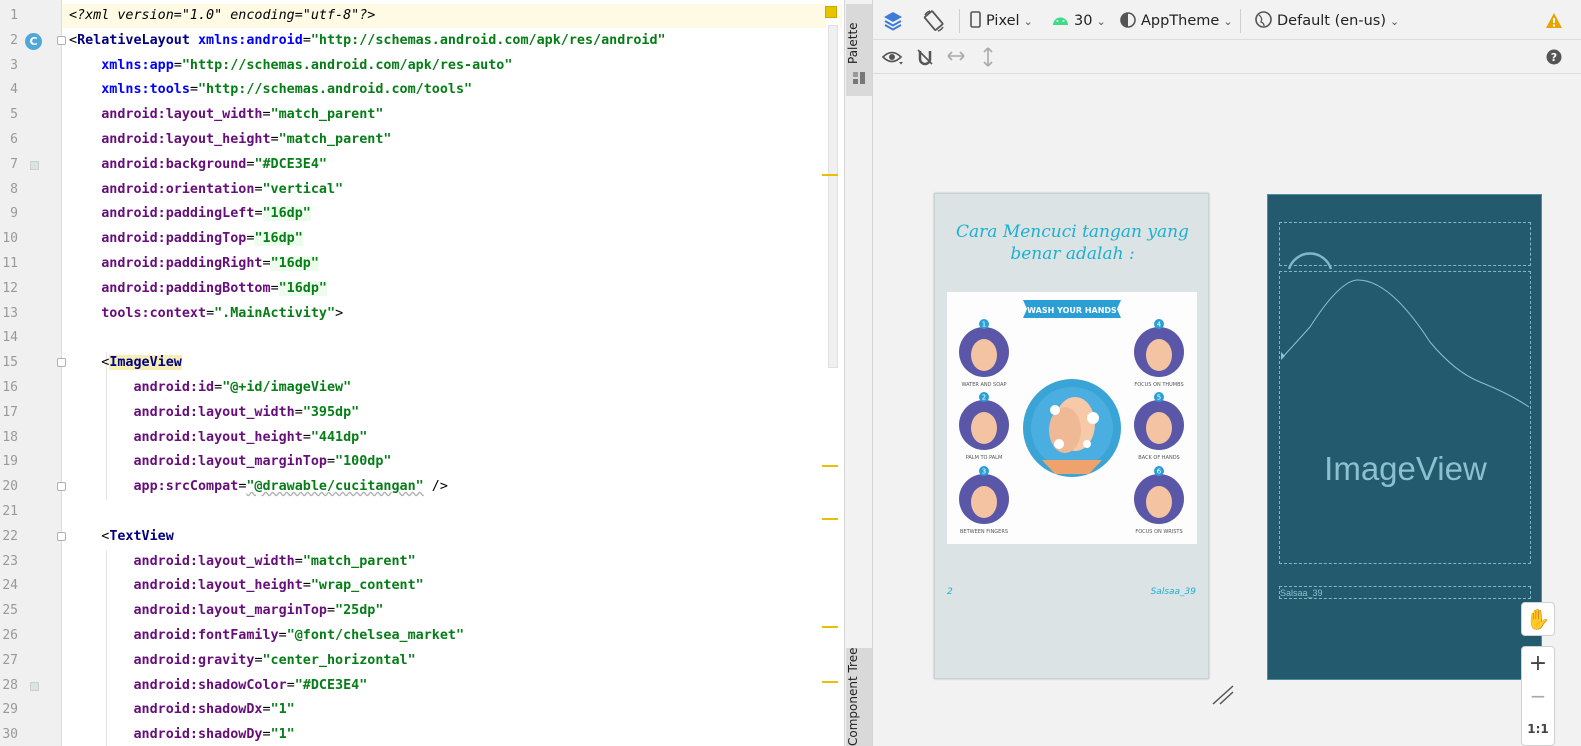  I want to click on tab-component-tree: Component Tree, so click(859, 697).